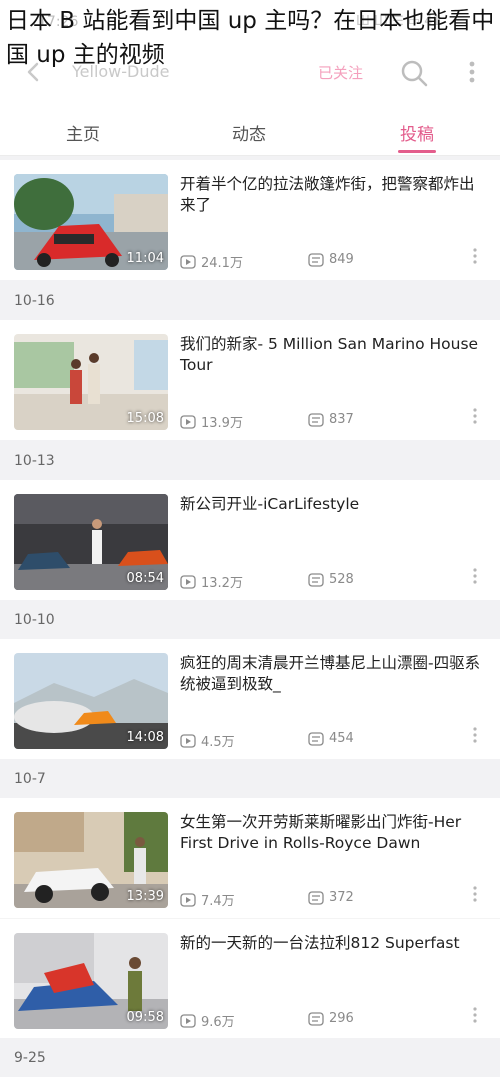 This screenshot has width=500, height=1077. I want to click on video-thumbnail: 13:39, so click(91, 860).